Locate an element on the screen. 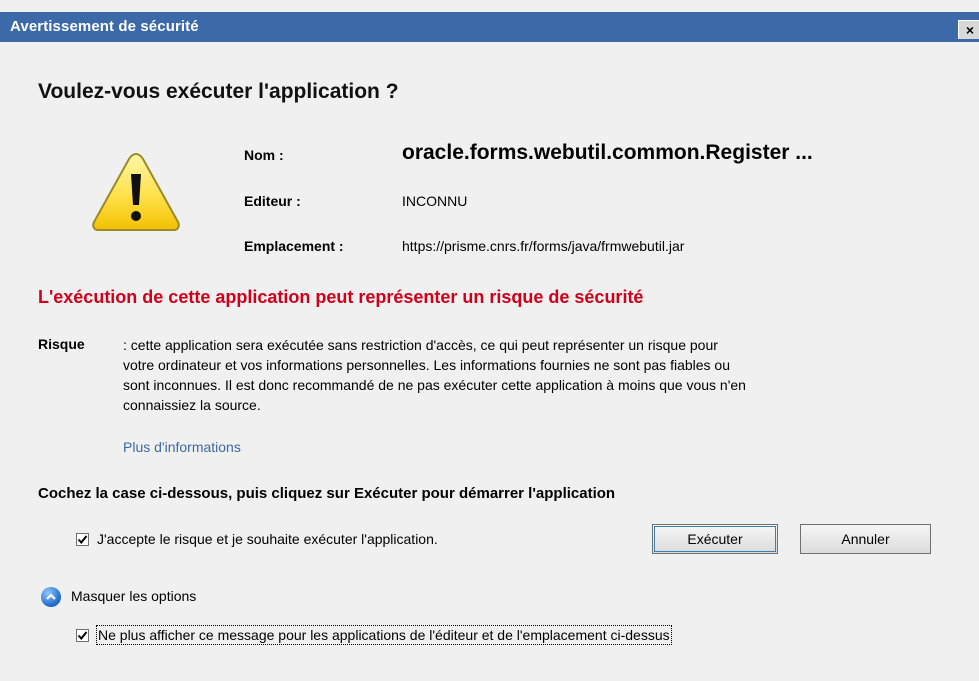 The height and width of the screenshot is (681, 979). dont-show-again-checkbox is located at coordinates (82, 635).